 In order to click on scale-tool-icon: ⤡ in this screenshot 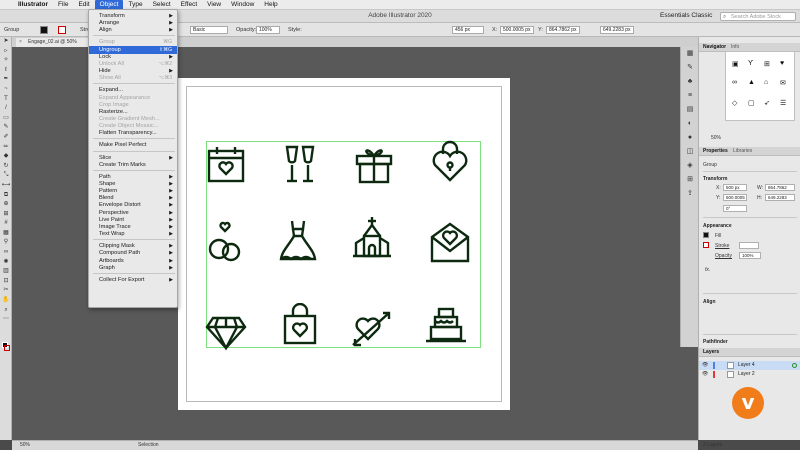, I will do `click(6, 176)`.